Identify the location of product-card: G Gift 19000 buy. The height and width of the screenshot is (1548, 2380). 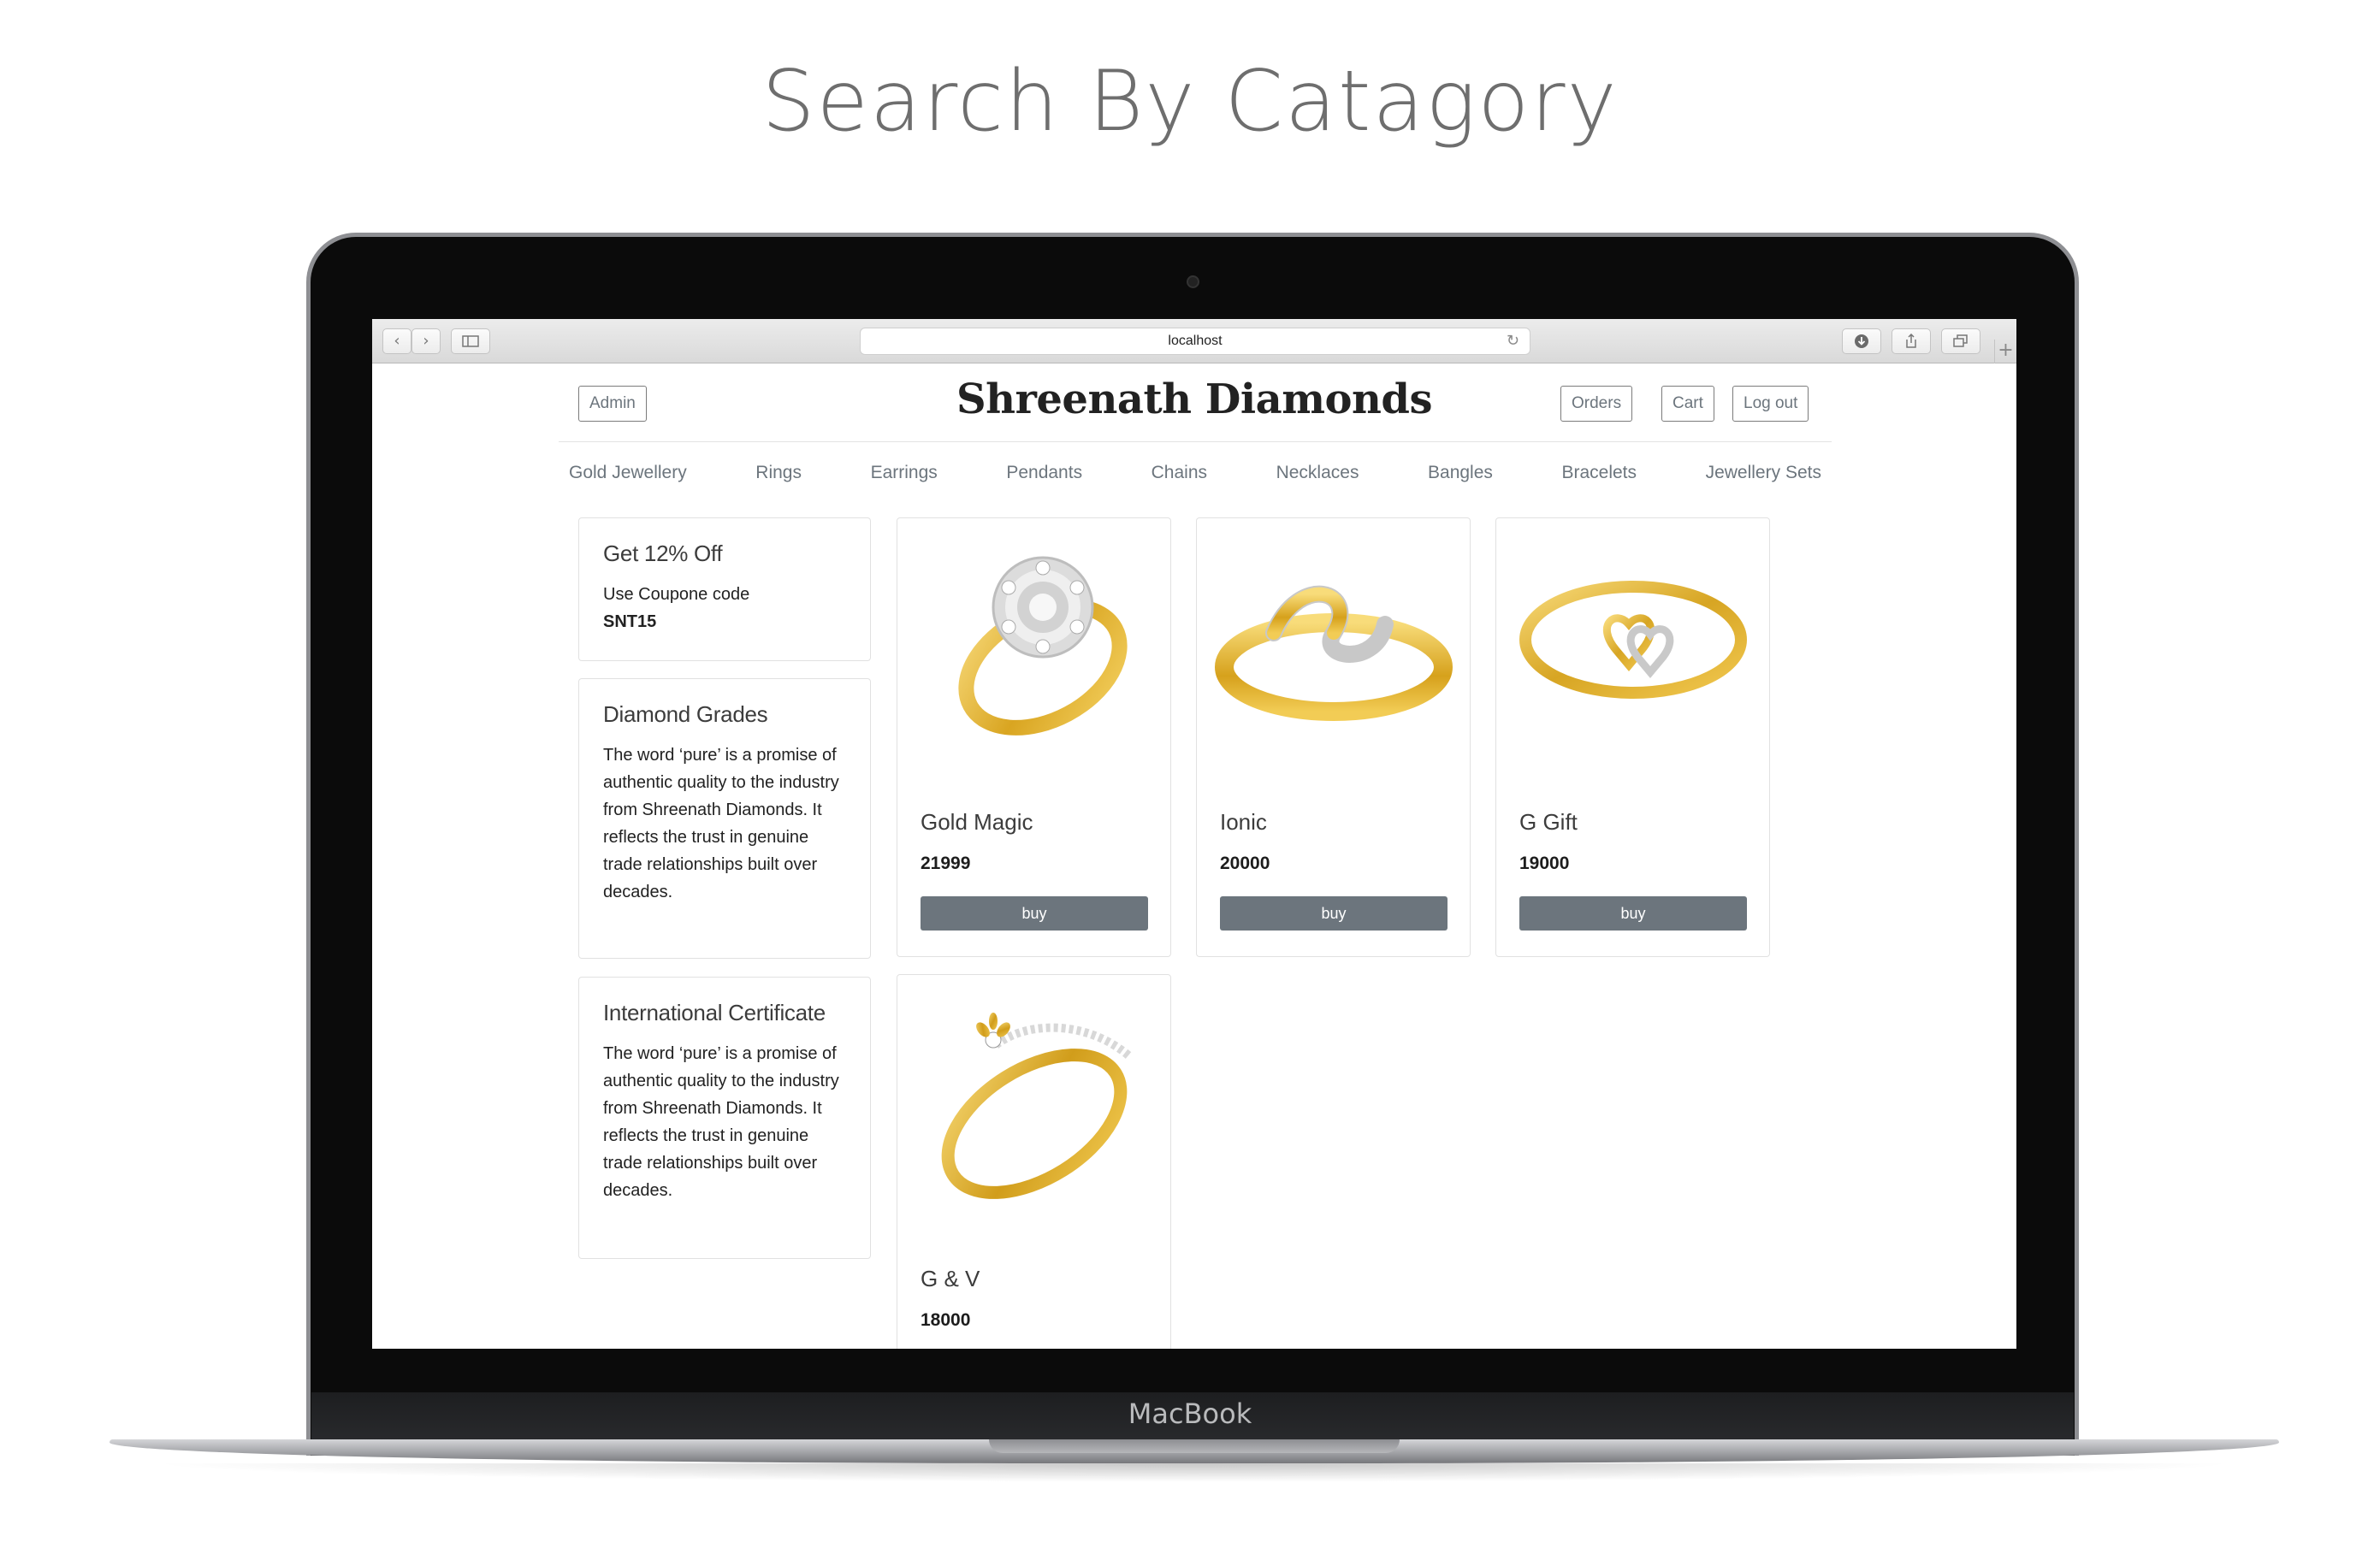
(1633, 737).